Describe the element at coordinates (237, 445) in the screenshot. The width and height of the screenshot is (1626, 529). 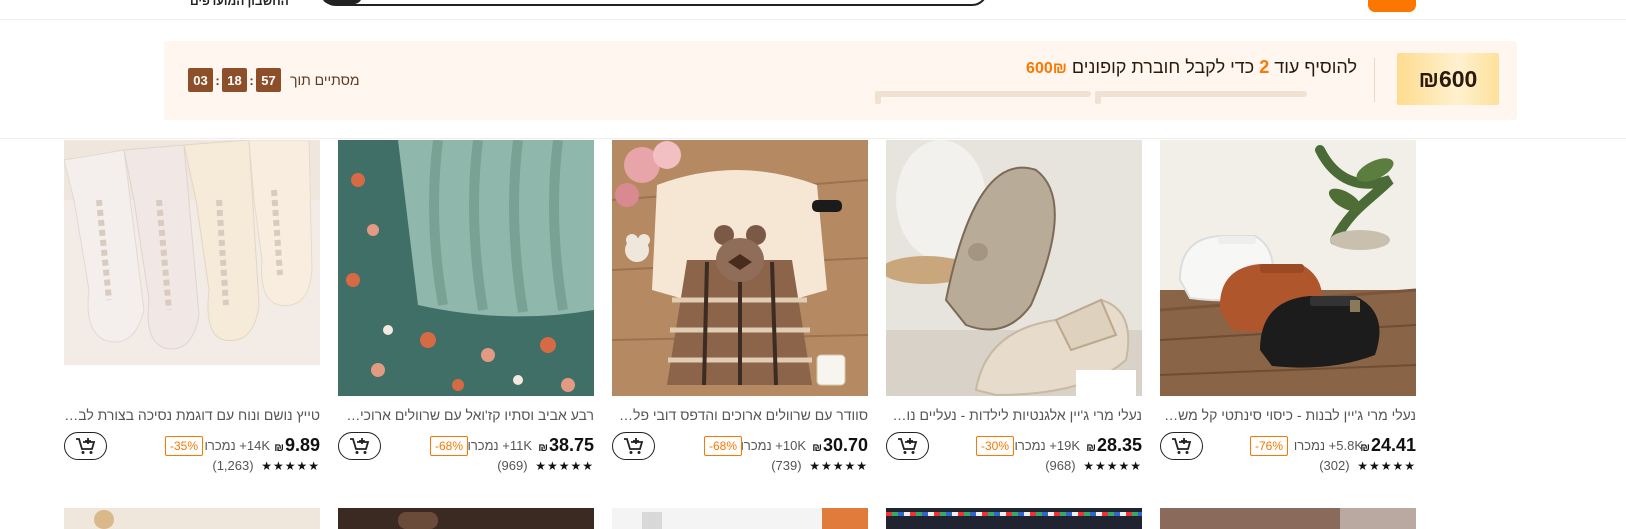
I see `sold-count: 14K+ נמכרו` at that location.